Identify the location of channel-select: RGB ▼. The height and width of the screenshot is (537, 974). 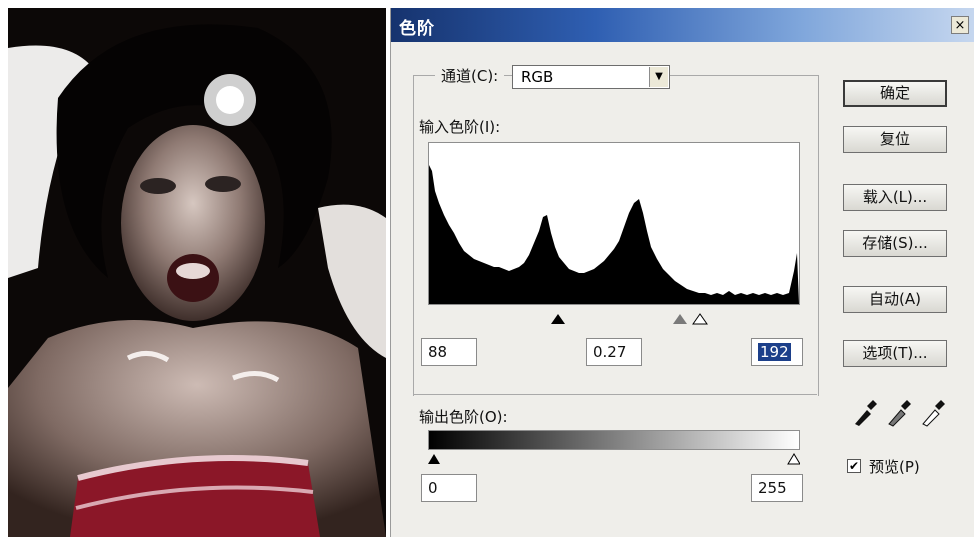
(591, 77).